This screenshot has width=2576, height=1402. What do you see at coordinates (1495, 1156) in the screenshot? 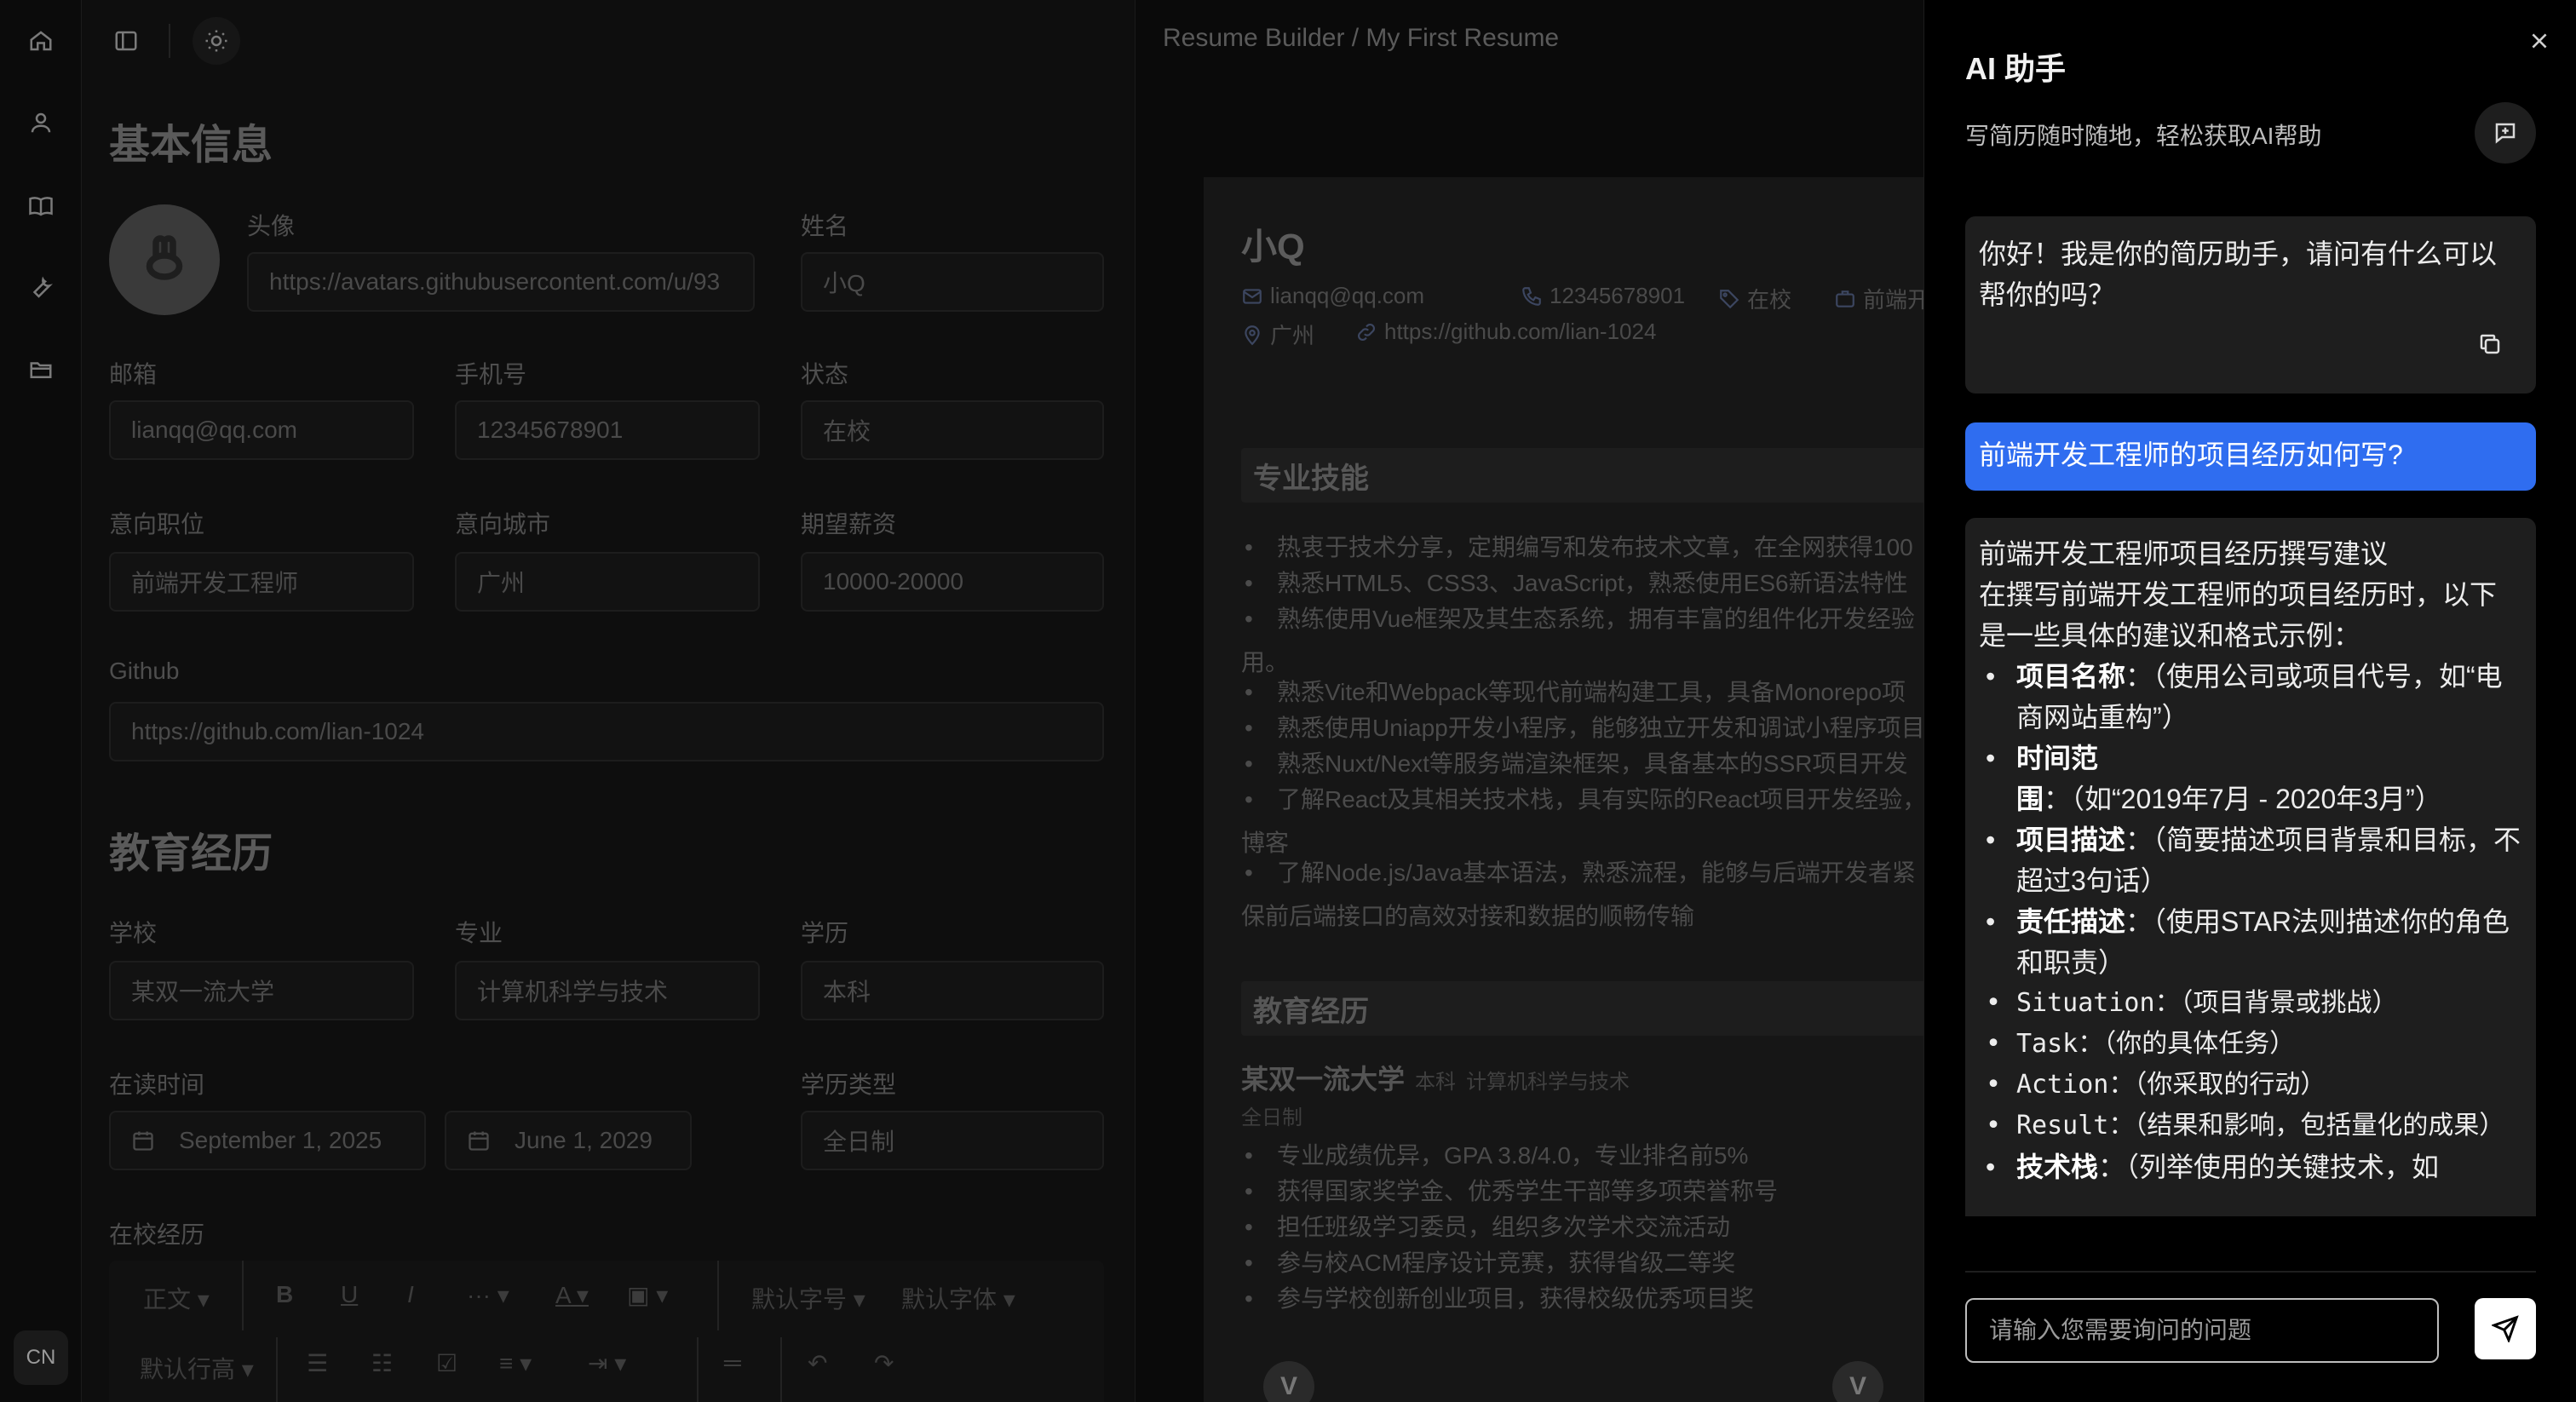
I see `achievement-item: 专业成绩优异，GPA 3.8/4.0，专业排名前5%` at bounding box center [1495, 1156].